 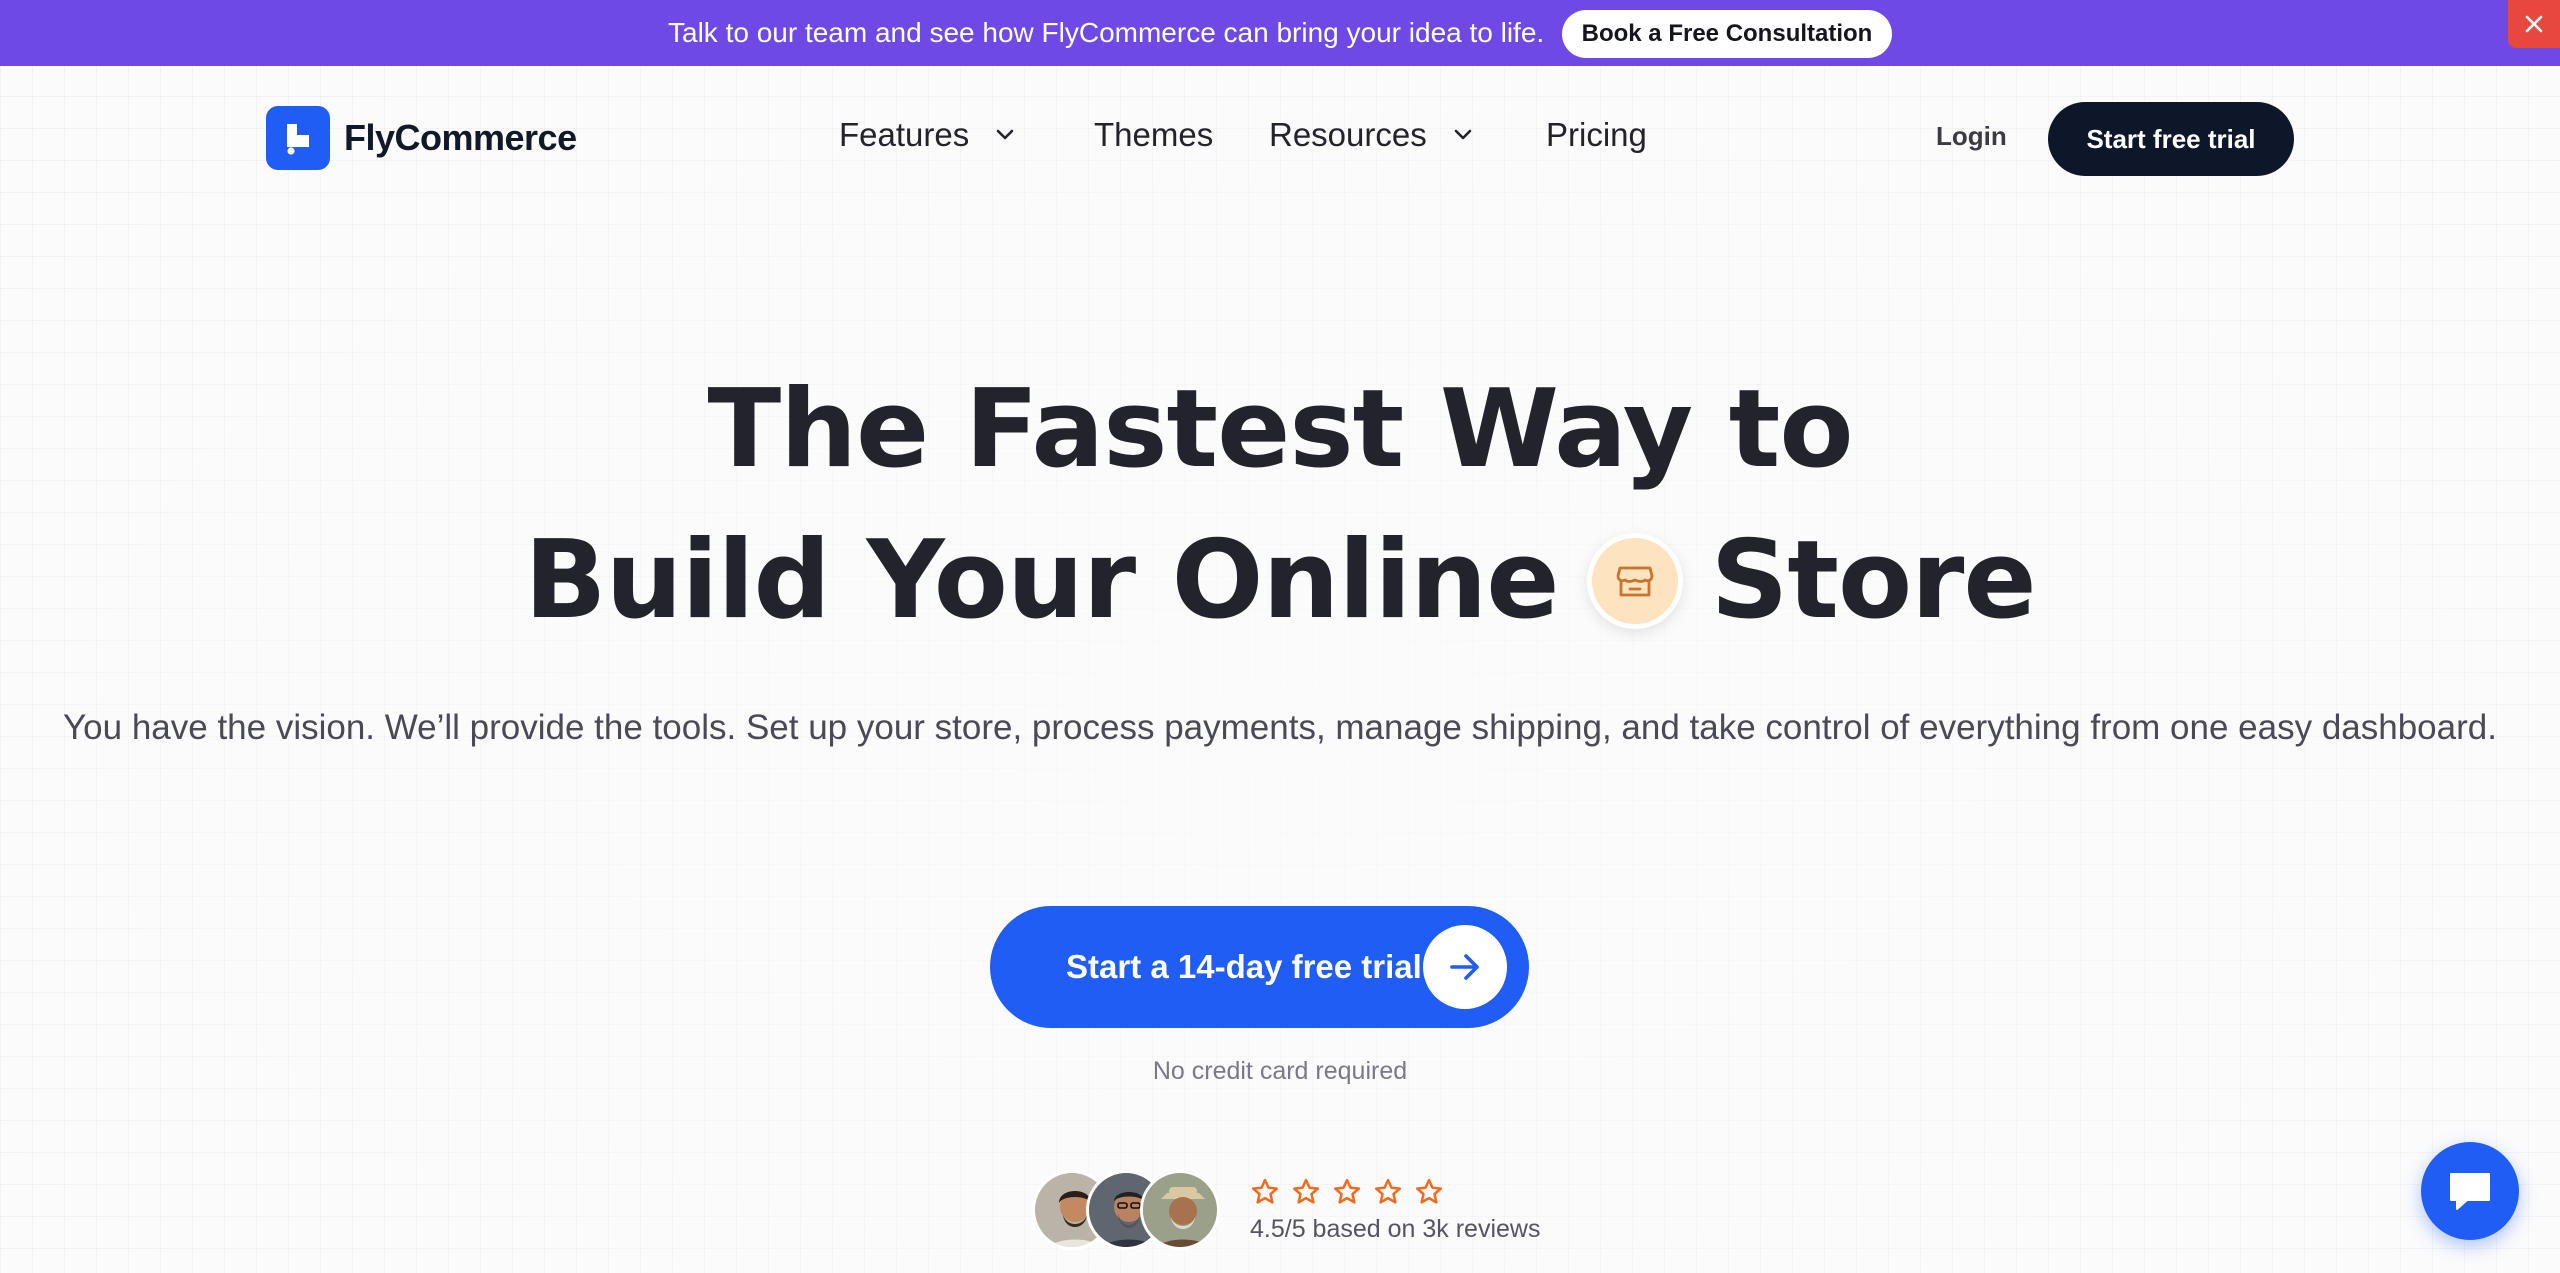 I want to click on rating-stars, so click(x=1347, y=1192).